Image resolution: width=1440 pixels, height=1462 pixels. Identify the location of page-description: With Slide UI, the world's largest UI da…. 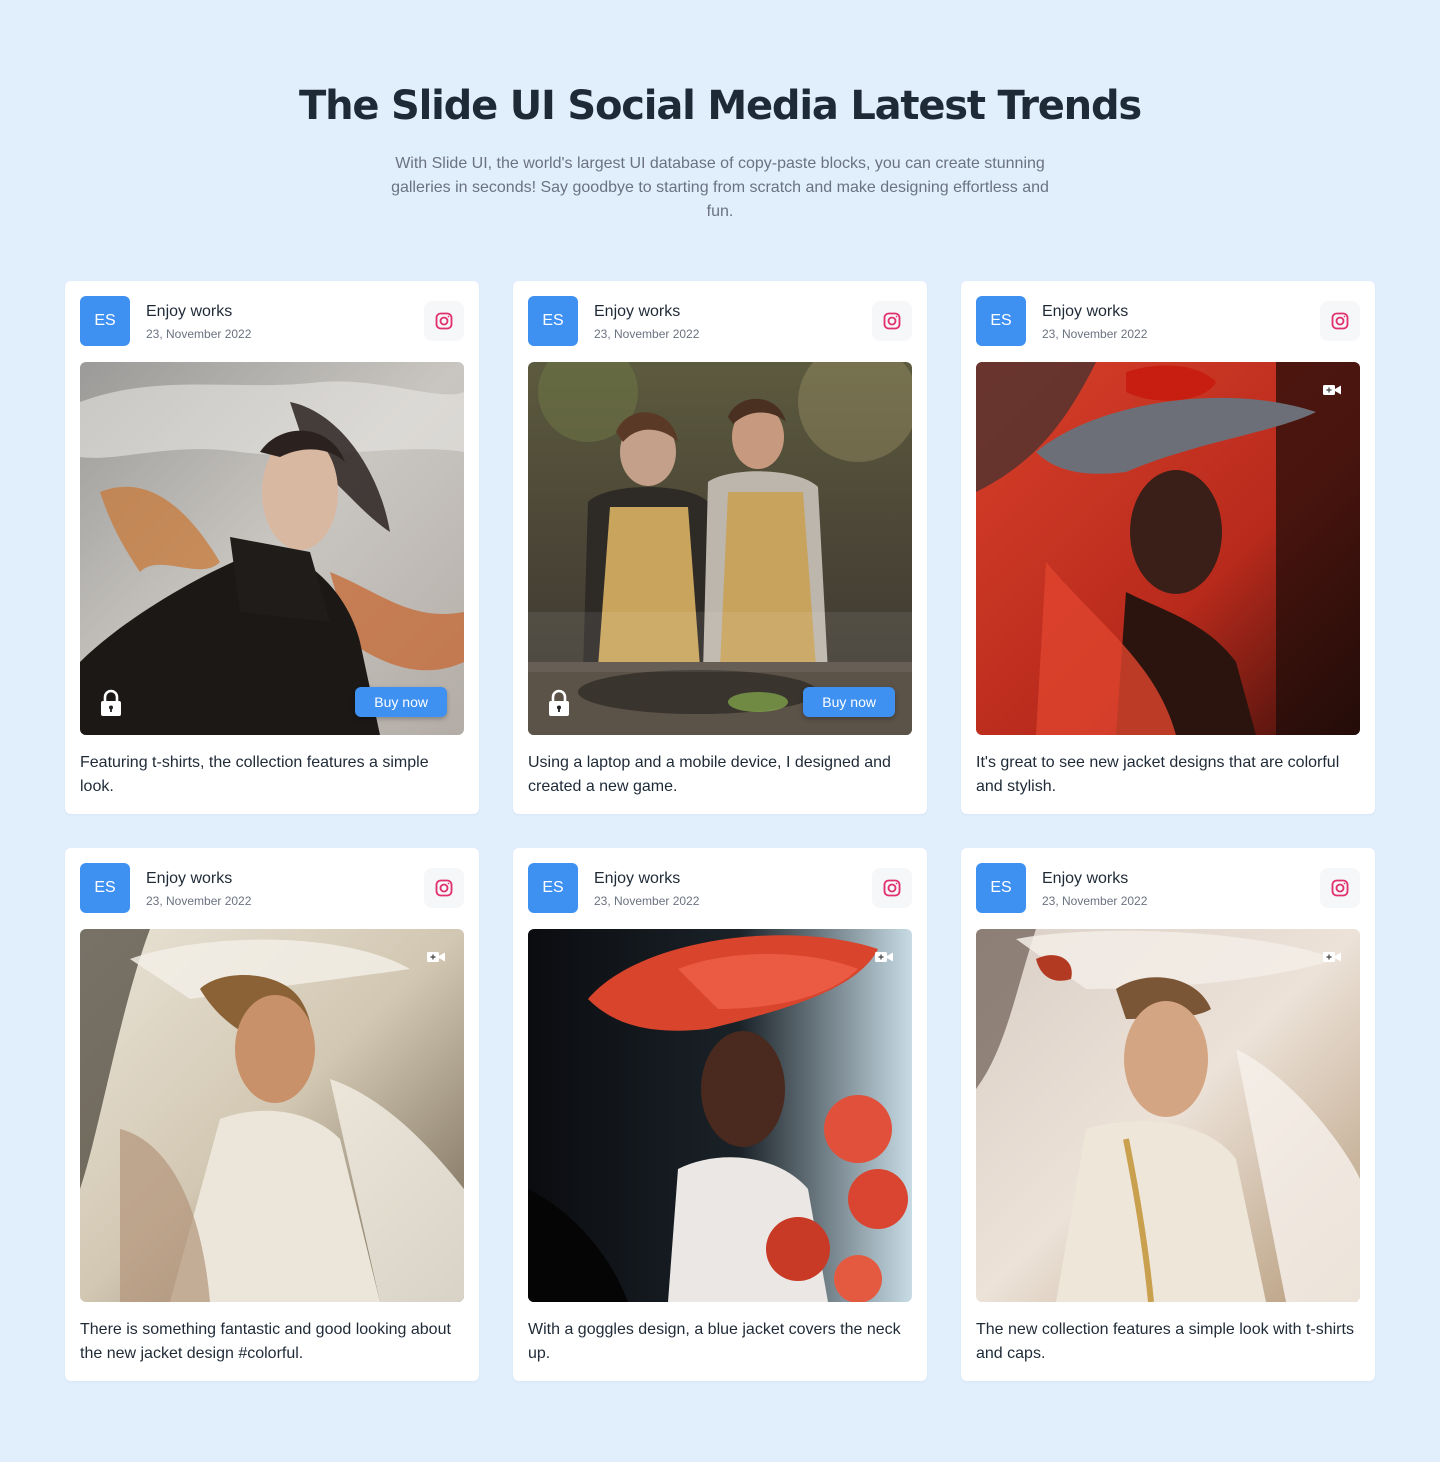
(720, 187).